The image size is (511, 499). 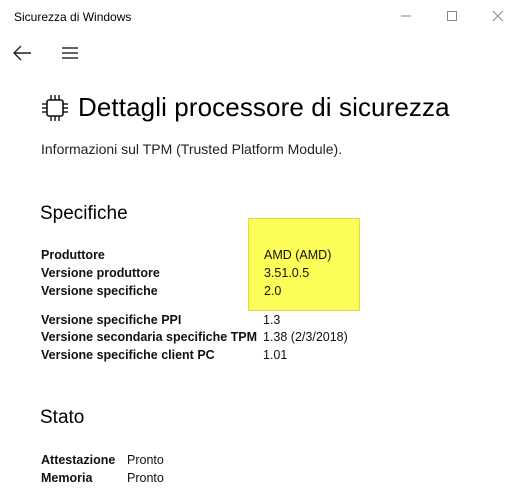 I want to click on minimize-button, so click(x=406, y=16).